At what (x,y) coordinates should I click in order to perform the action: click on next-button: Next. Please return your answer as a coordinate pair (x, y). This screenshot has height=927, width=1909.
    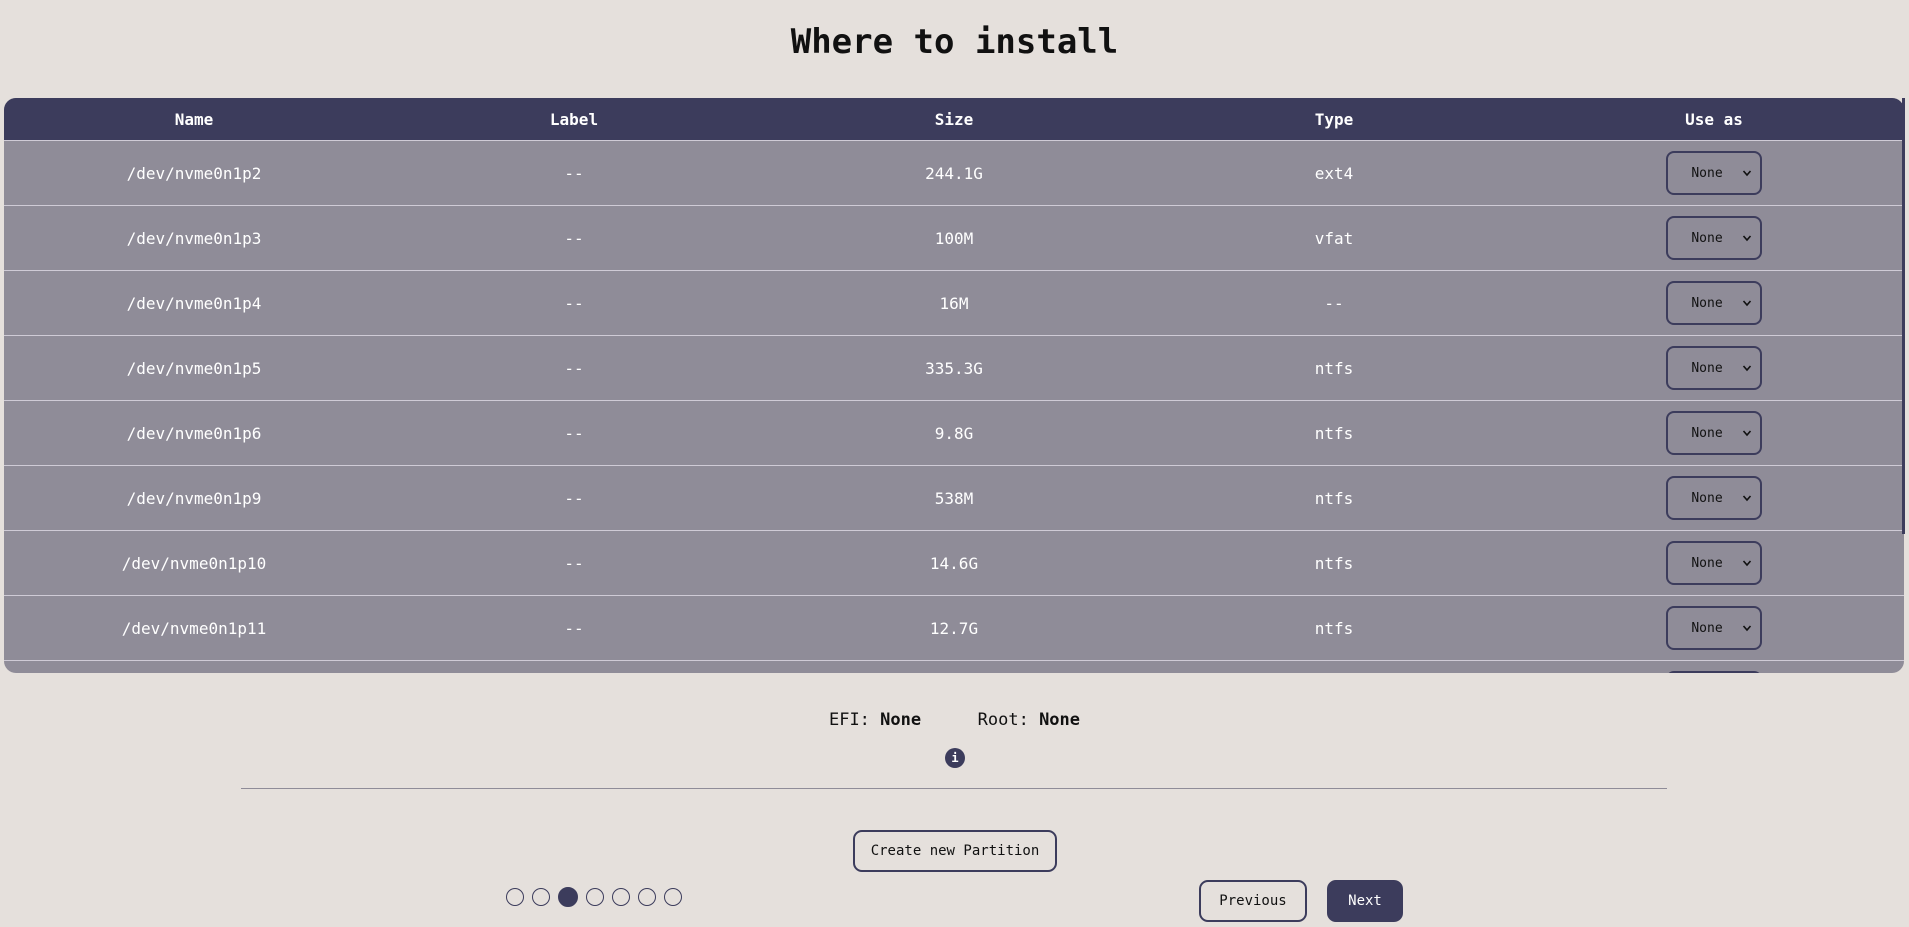
    Looking at the image, I should click on (1365, 901).